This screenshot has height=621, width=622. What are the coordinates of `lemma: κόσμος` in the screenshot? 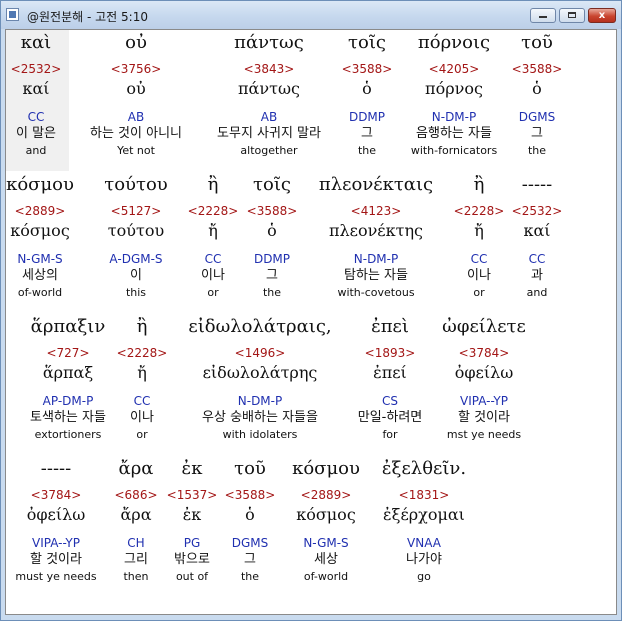 It's located at (326, 514).